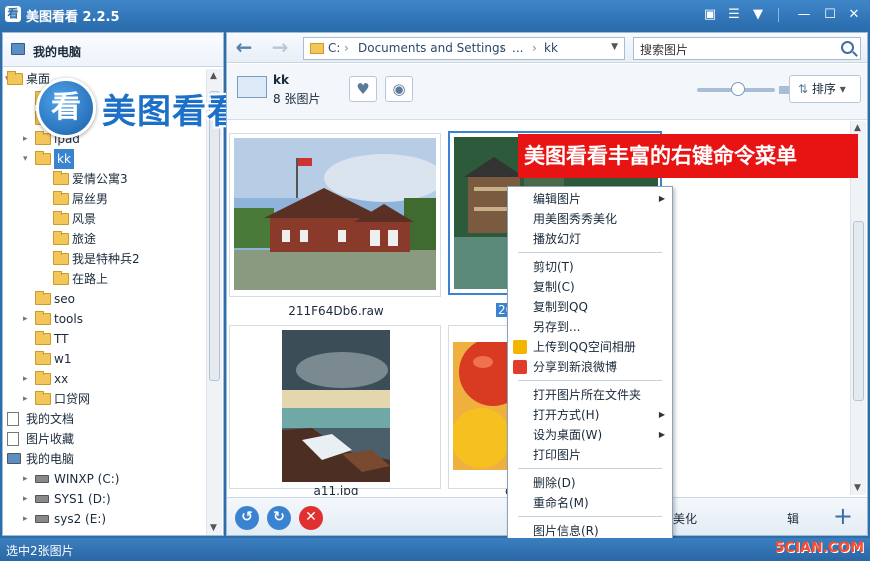 This screenshot has height=561, width=870. I want to click on sort-button: ⇅ 排序 ▾, so click(825, 89).